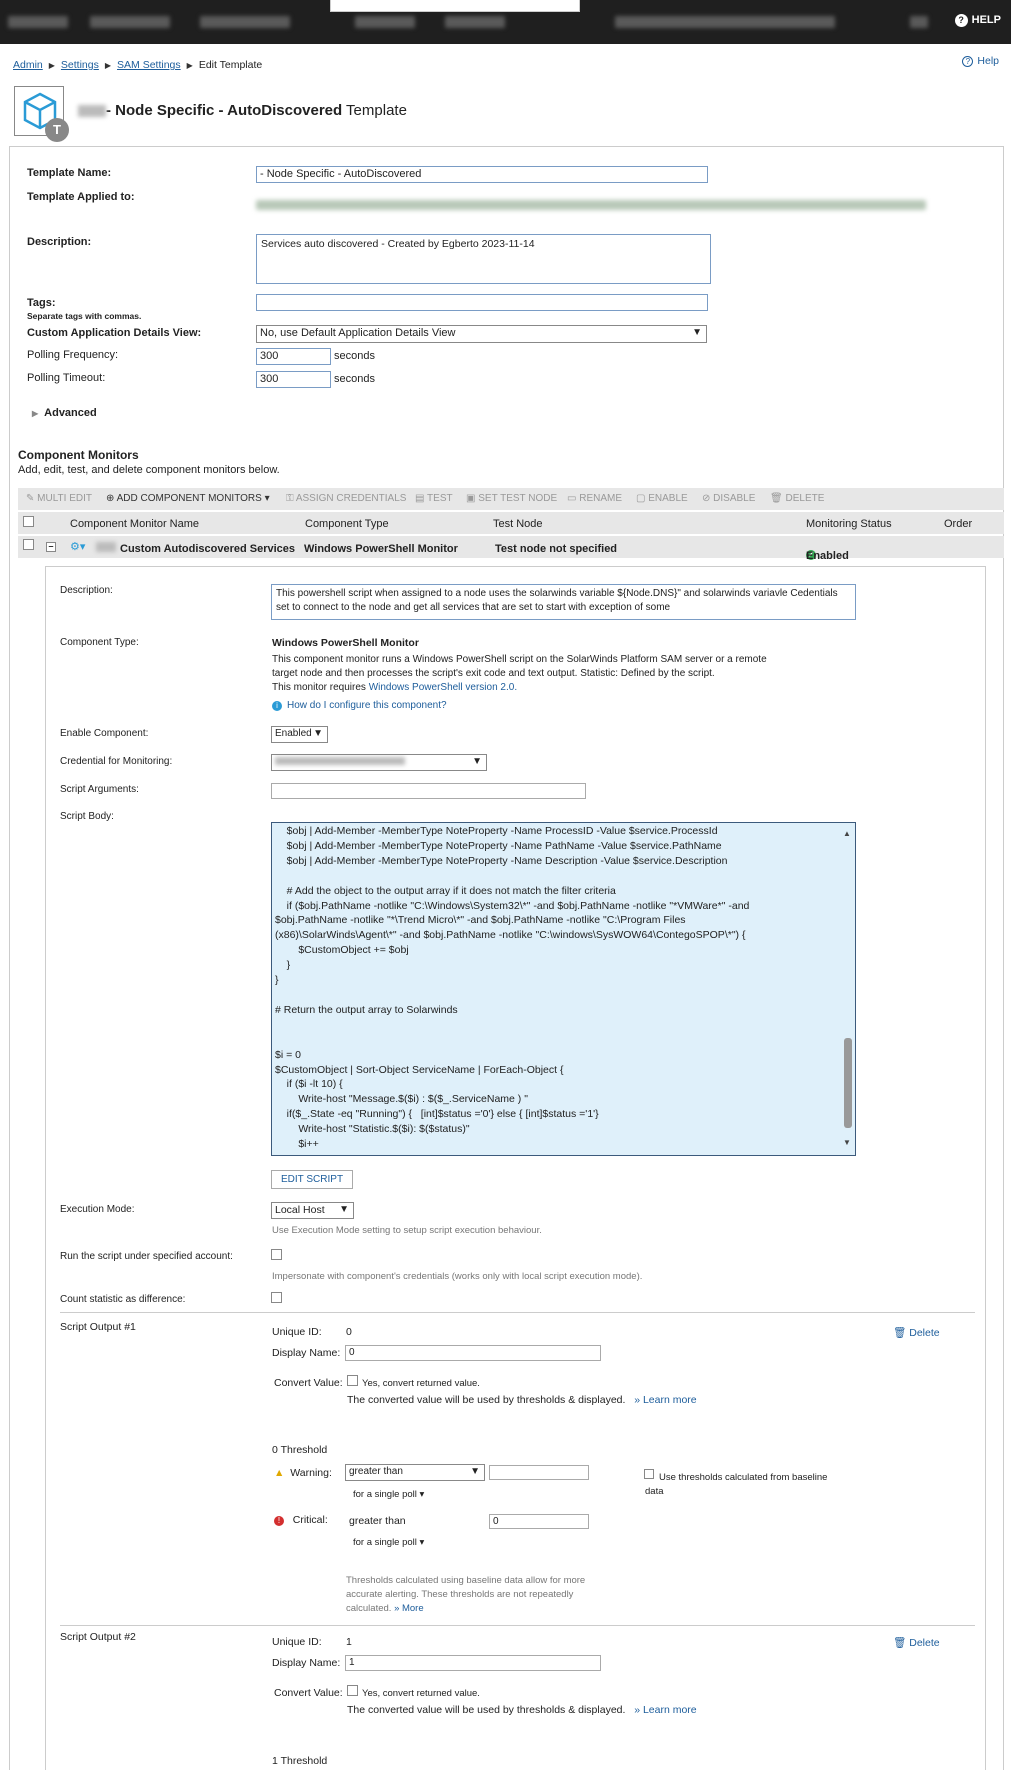 This screenshot has width=1011, height=1770. Describe the element at coordinates (87, 816) in the screenshot. I see `script-body-label: Script Body:` at that location.